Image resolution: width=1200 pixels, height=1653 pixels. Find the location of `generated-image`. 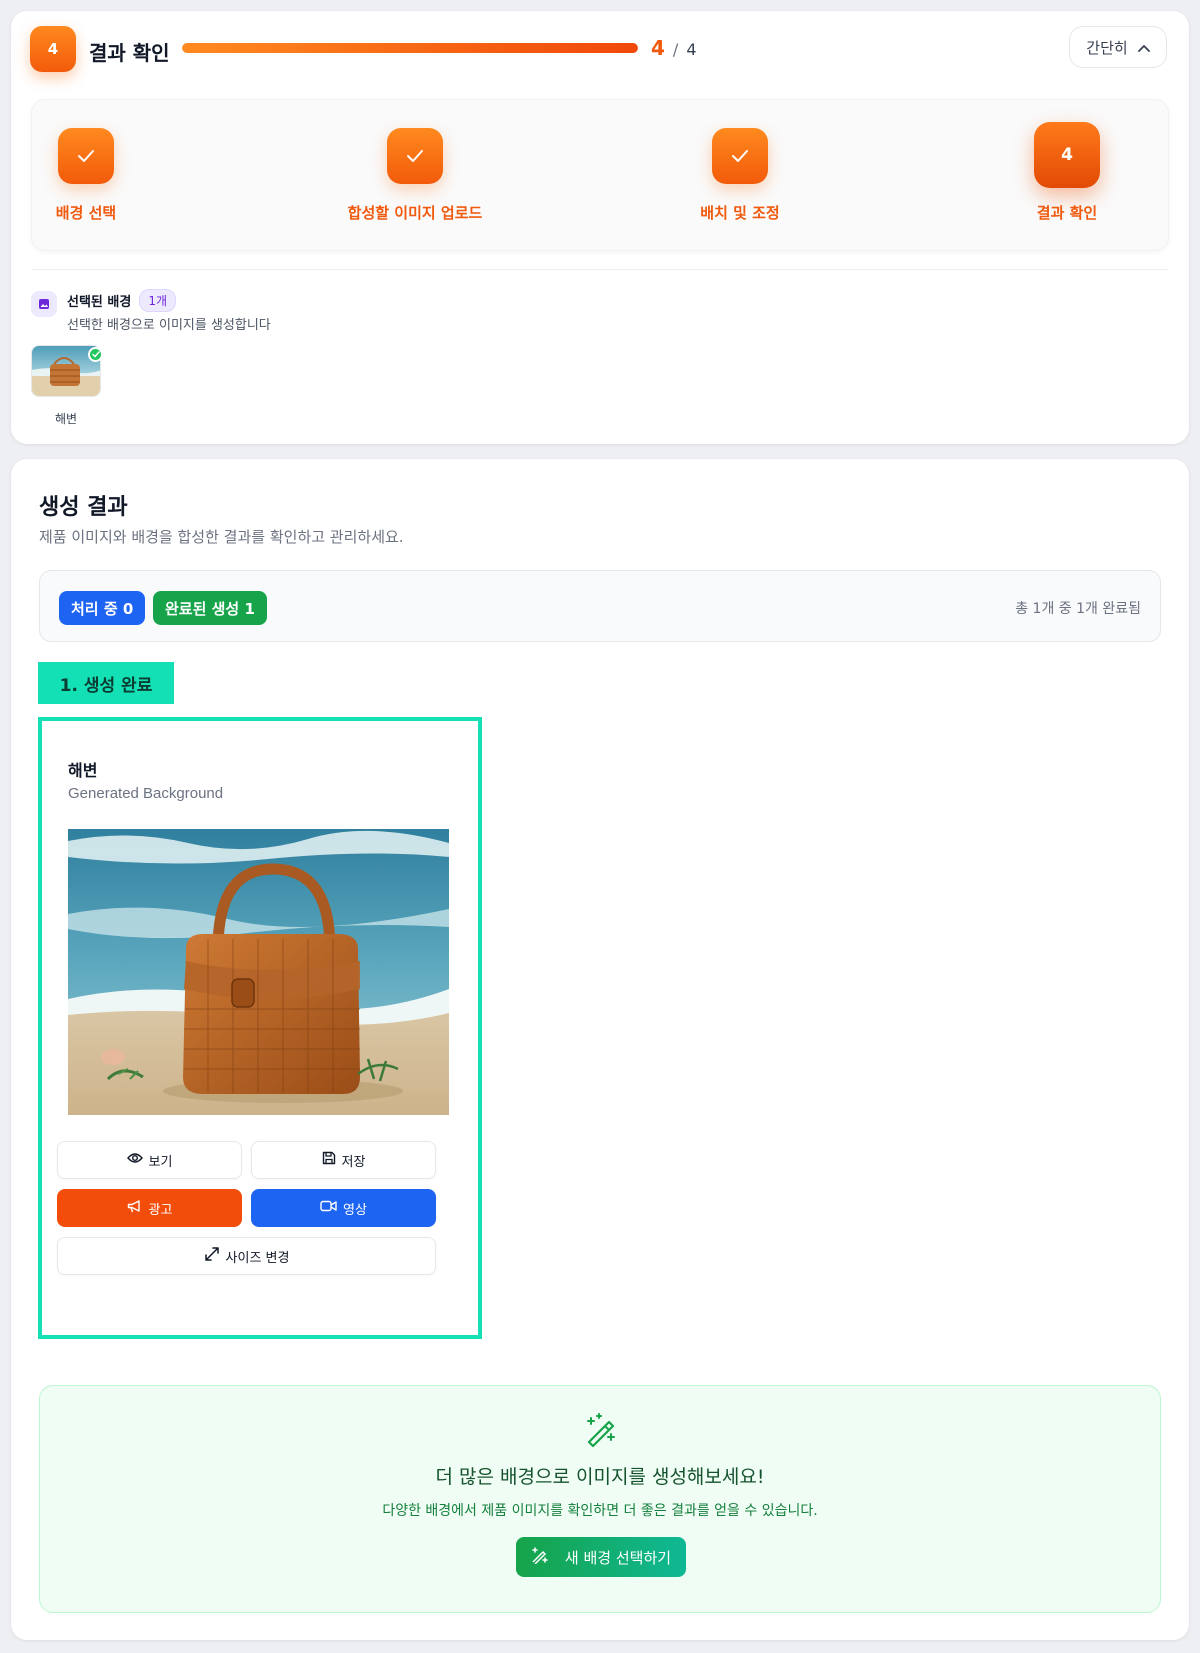

generated-image is located at coordinates (258, 972).